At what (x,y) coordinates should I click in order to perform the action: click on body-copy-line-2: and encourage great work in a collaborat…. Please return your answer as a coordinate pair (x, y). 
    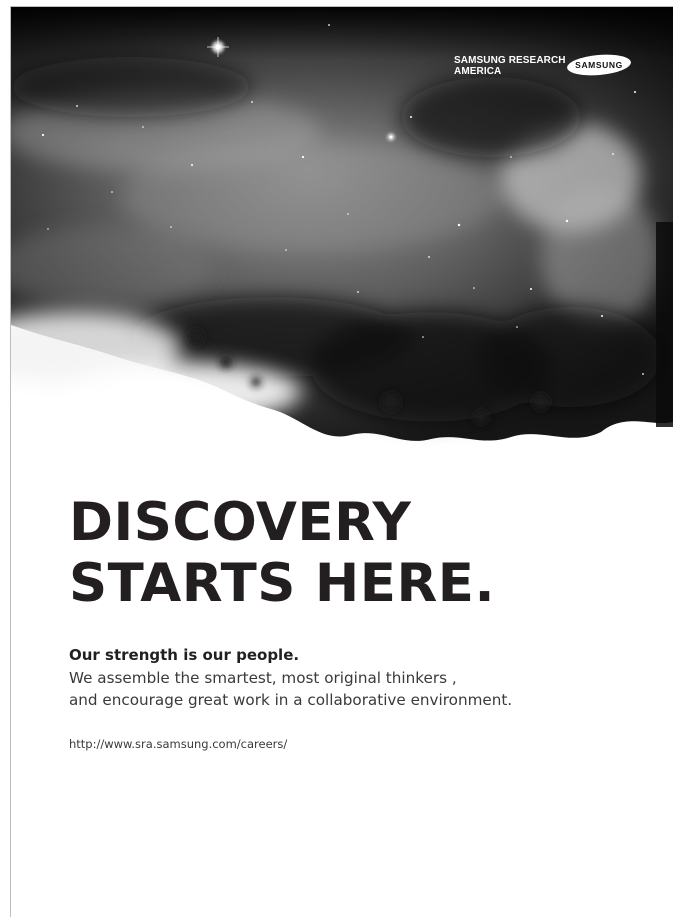
    Looking at the image, I should click on (291, 700).